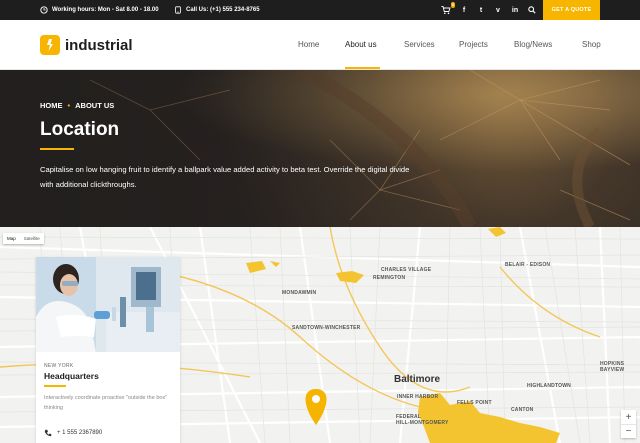 The height and width of the screenshot is (443, 640). What do you see at coordinates (362, 68) in the screenshot?
I see `active-nav-indicator` at bounding box center [362, 68].